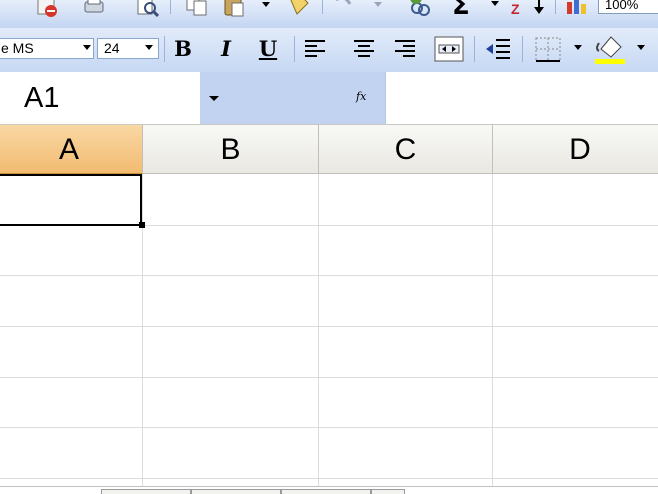 This screenshot has height=494, width=658. What do you see at coordinates (17, 48) in the screenshot?
I see `font-name-value: e MS` at bounding box center [17, 48].